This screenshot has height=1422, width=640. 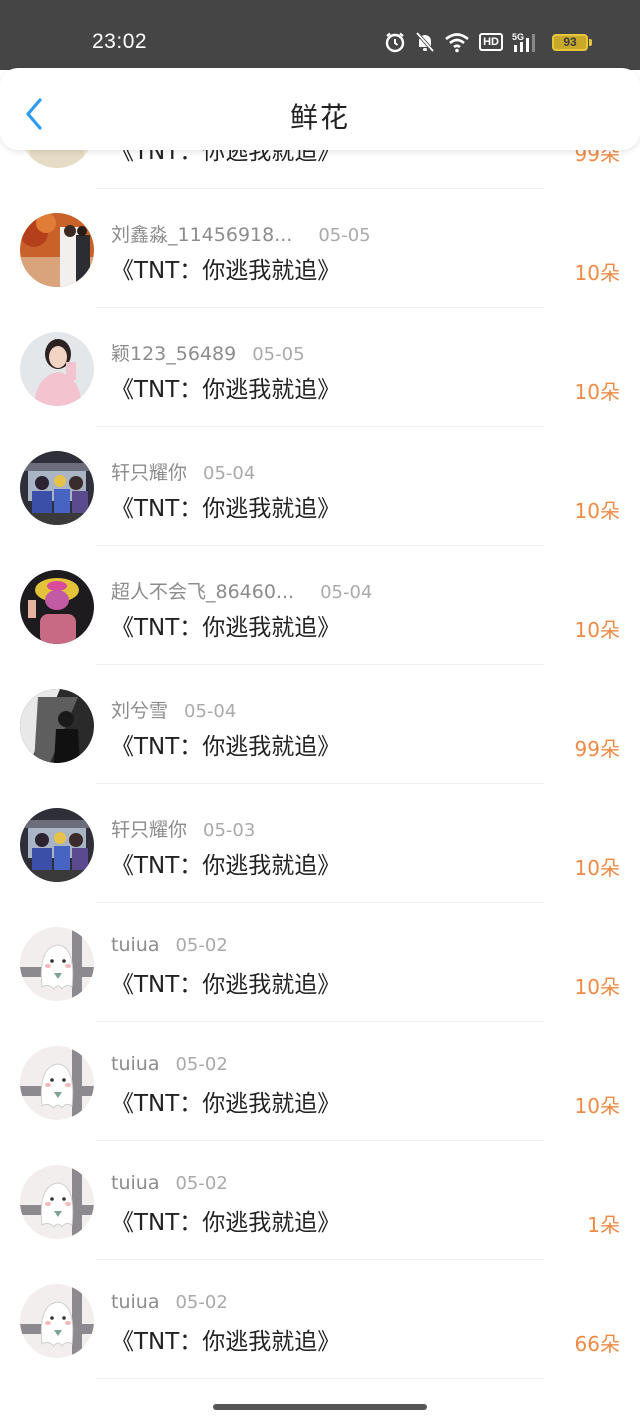 I want to click on girl-pink-avatar-icon, so click(x=57, y=369).